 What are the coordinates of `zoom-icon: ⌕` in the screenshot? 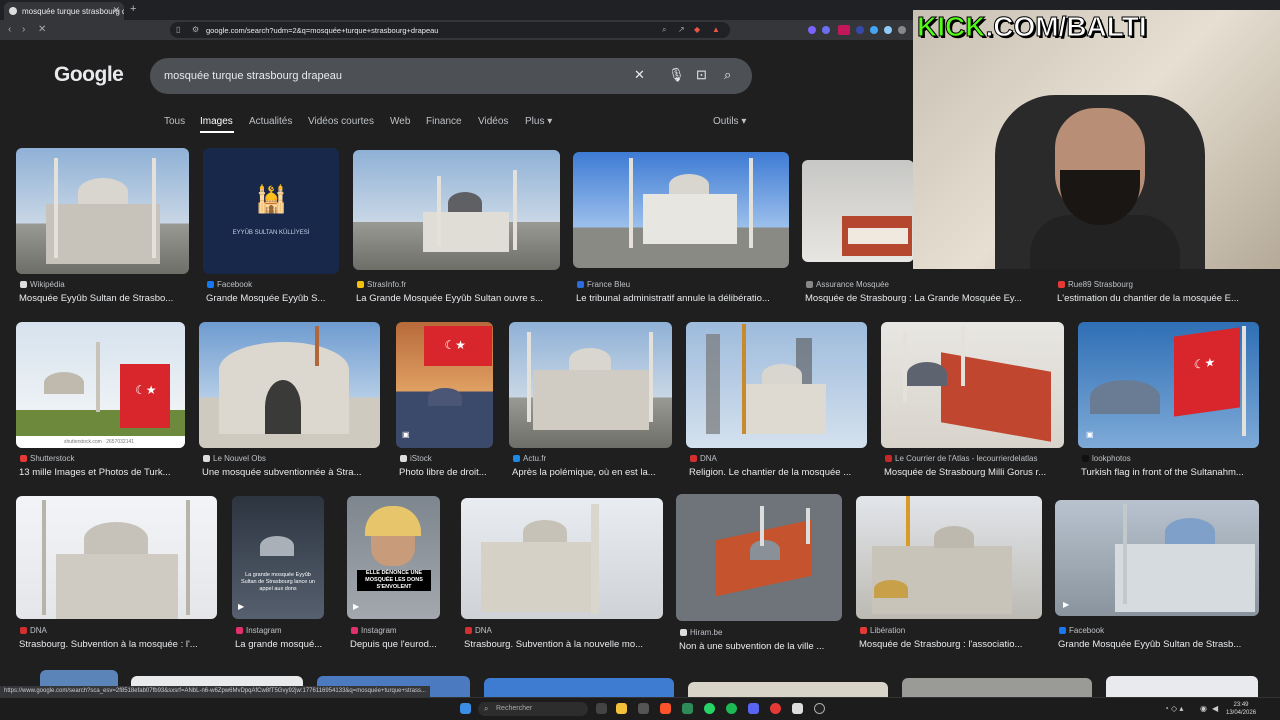 It's located at (664, 30).